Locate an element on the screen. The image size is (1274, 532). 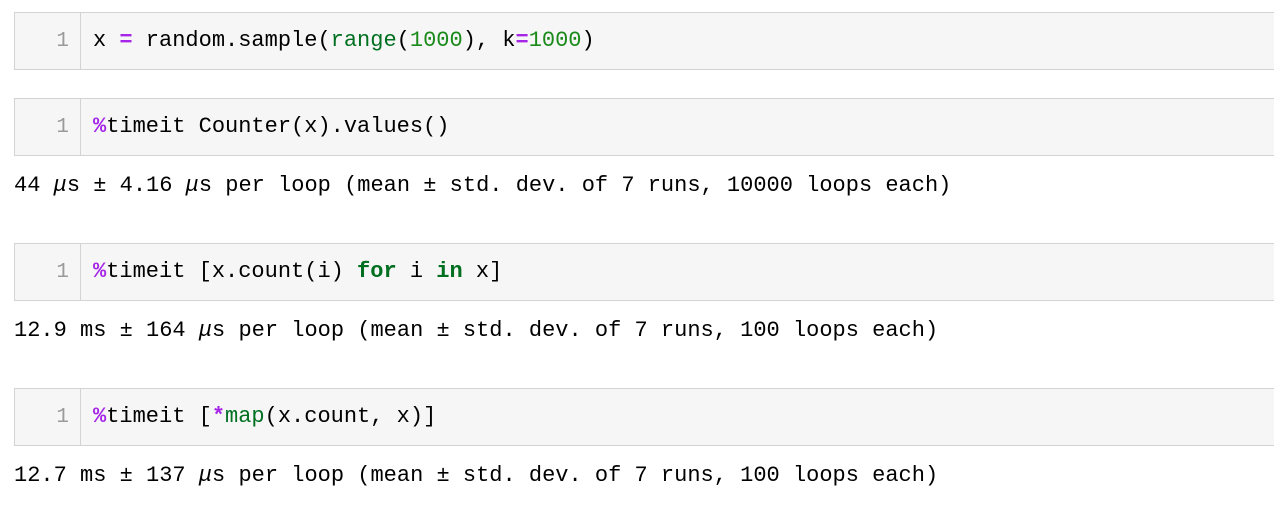
output-text: 12.7 ms ± 137 is located at coordinates (106, 475).